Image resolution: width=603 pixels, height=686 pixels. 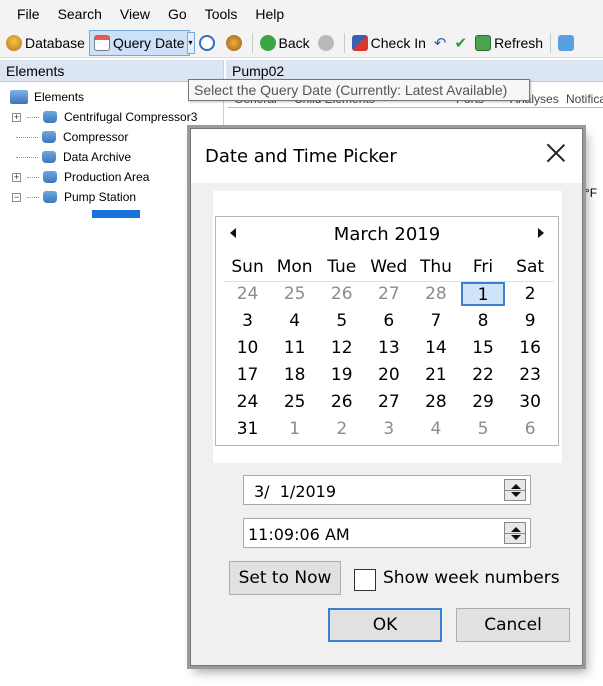 I want to click on month-label: March 2019, so click(x=387, y=234).